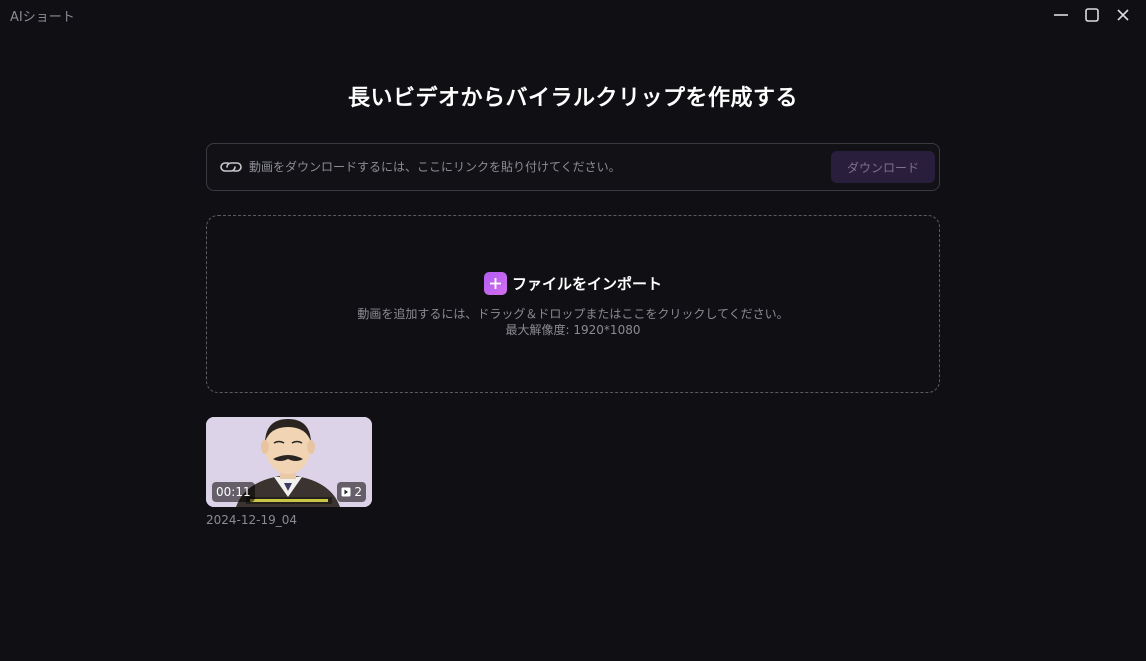  Describe the element at coordinates (289, 462) in the screenshot. I see `video-thumbnail: 00:11 2` at that location.